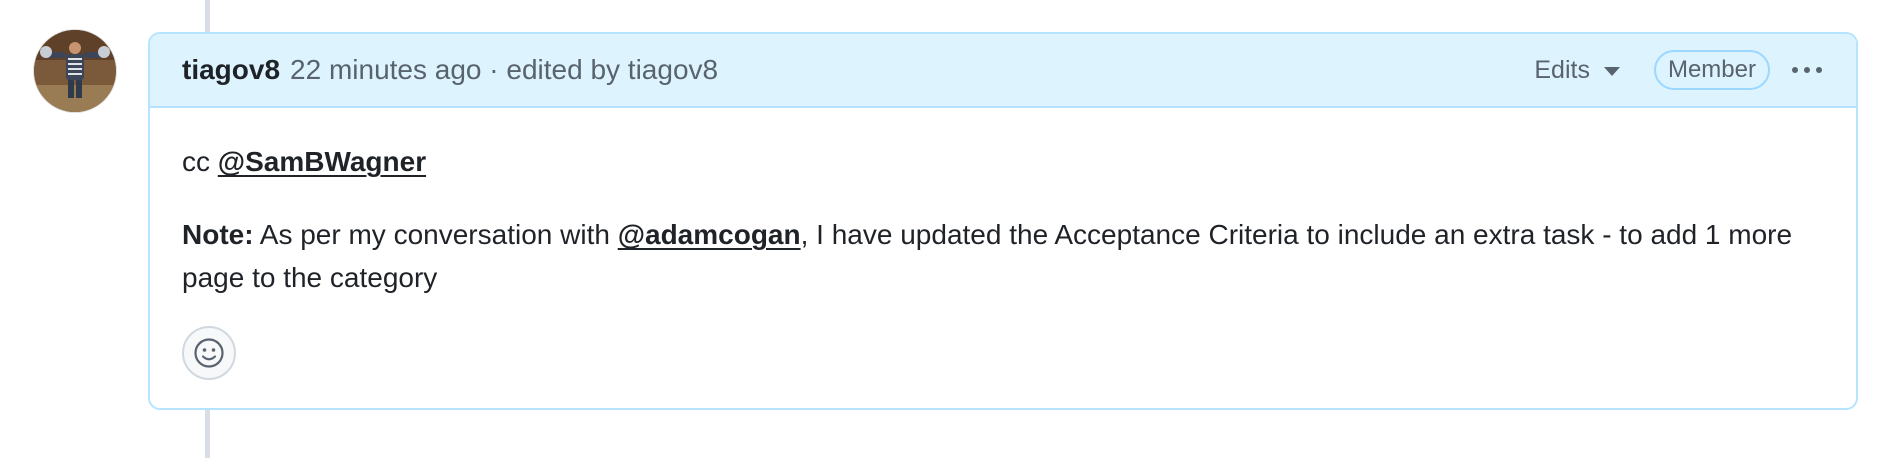 This screenshot has height=458, width=1904. I want to click on comment-meta: 22 minutes ago · edited by tiagov8, so click(504, 70).